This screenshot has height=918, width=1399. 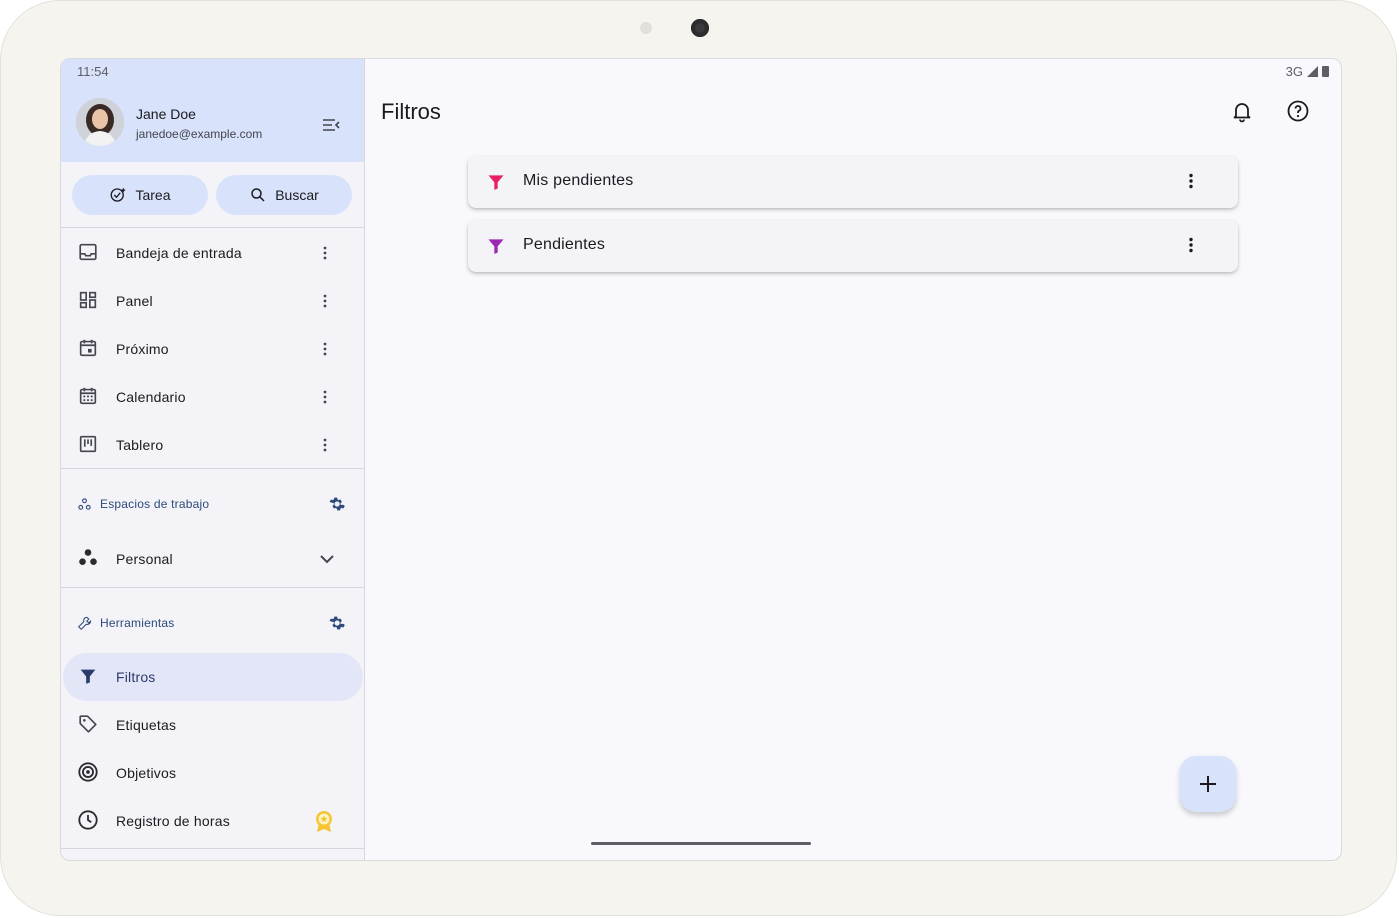 I want to click on search-button: Buscar, so click(x=284, y=195).